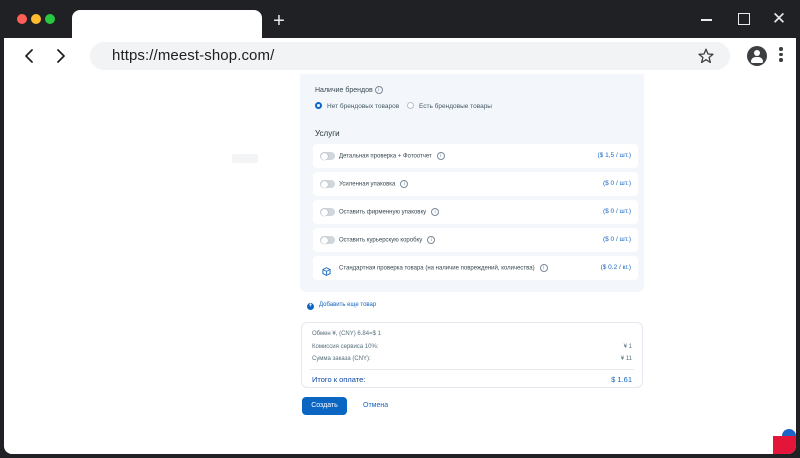 The height and width of the screenshot is (458, 800). Describe the element at coordinates (475, 240) in the screenshot. I see `service-row: Оставить курьерскую коробку i ($ 0 / шт.)` at that location.